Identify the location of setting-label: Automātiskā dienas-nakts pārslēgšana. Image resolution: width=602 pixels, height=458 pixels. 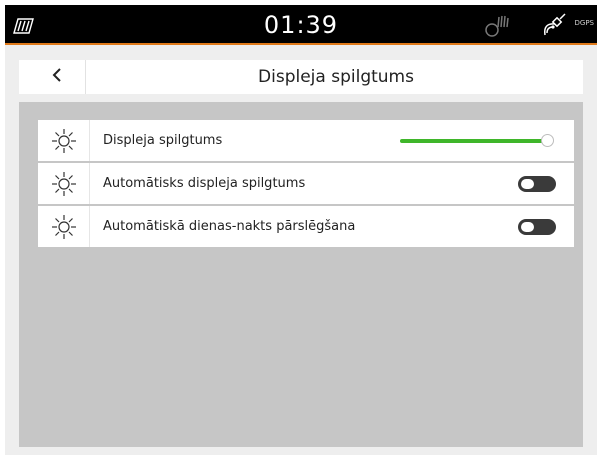
(229, 226).